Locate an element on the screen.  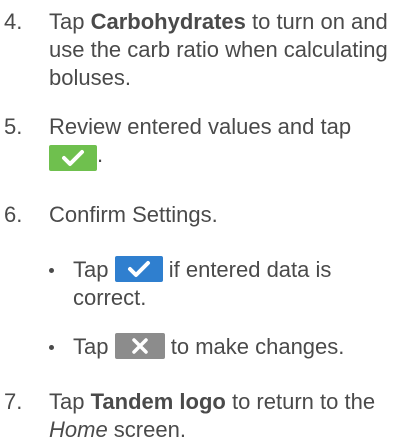
blue-check-button-icon is located at coordinates (138, 269).